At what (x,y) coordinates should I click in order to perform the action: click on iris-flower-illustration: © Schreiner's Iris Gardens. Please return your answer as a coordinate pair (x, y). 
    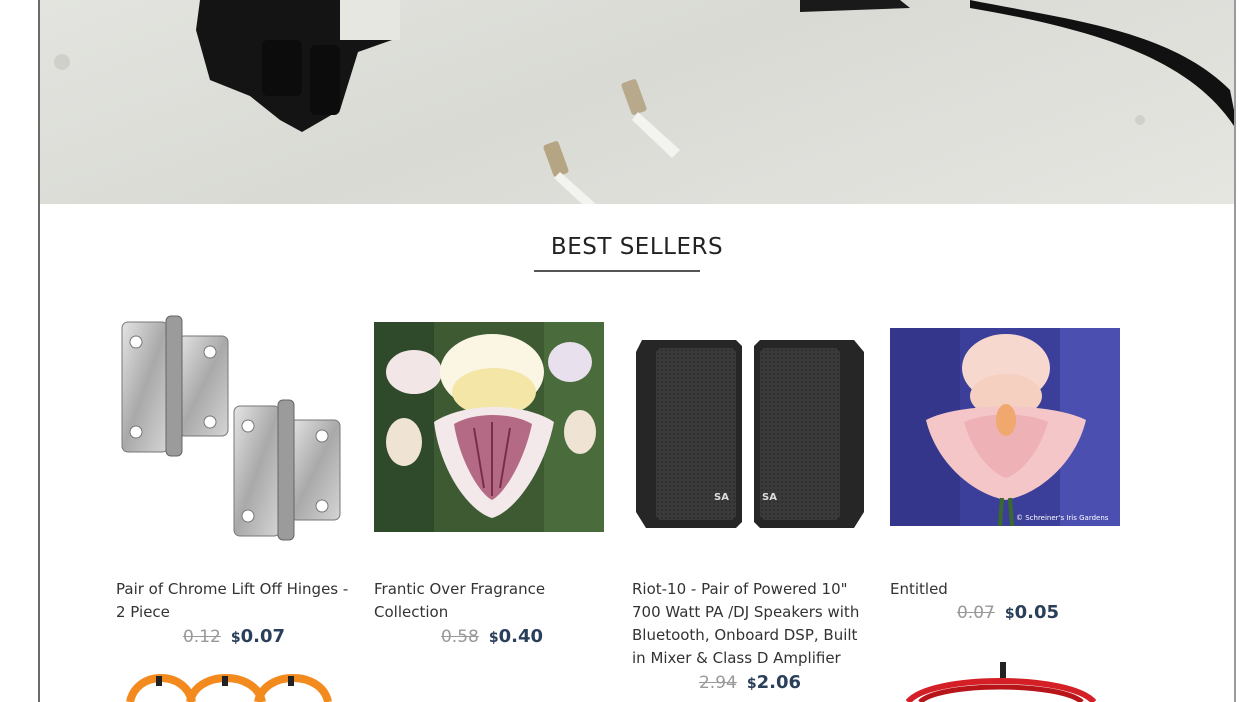
    Looking at the image, I should click on (1005, 427).